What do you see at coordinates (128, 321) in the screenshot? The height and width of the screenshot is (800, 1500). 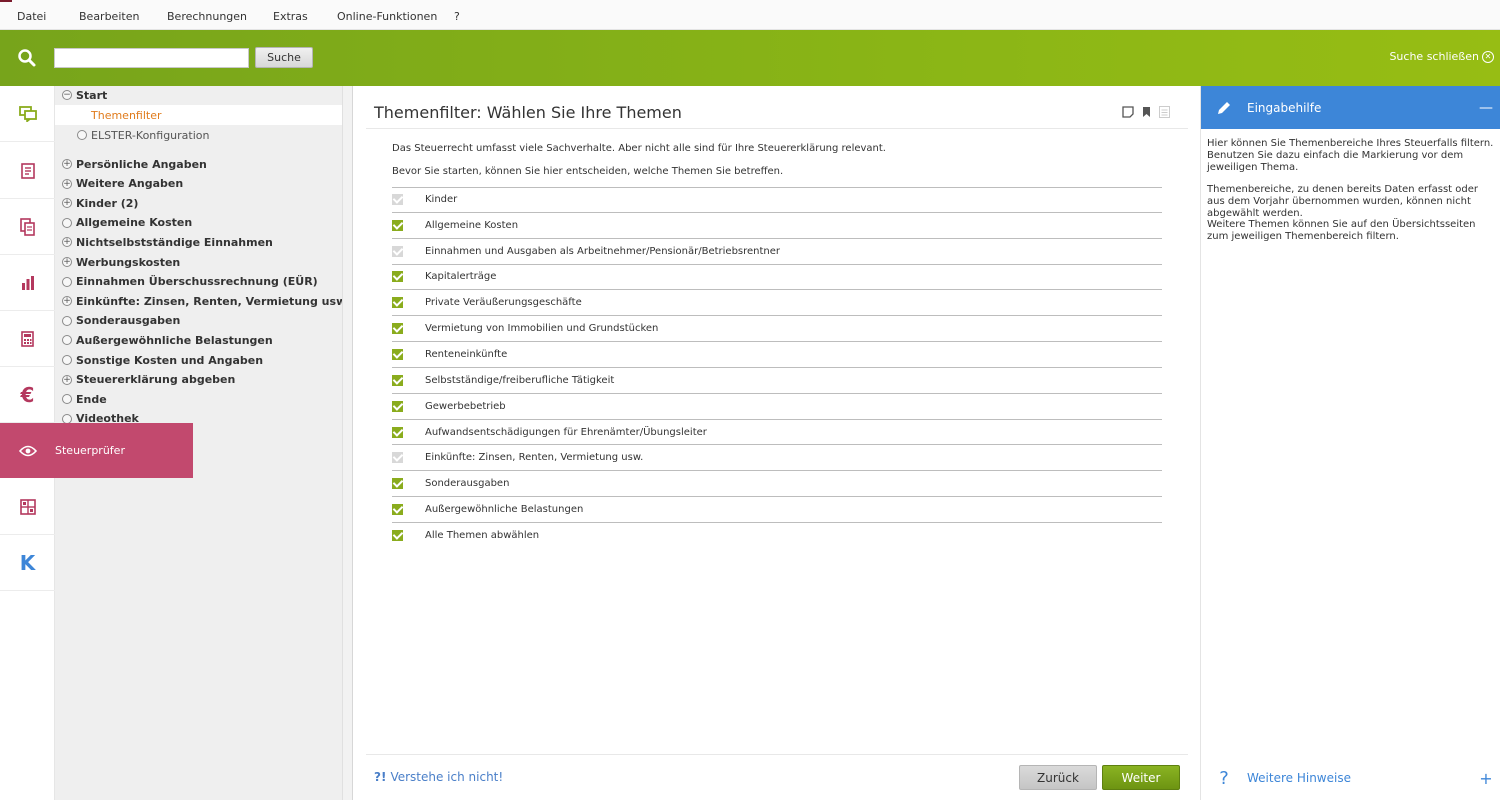 I see `tree-section-label: Sonderausgaben` at bounding box center [128, 321].